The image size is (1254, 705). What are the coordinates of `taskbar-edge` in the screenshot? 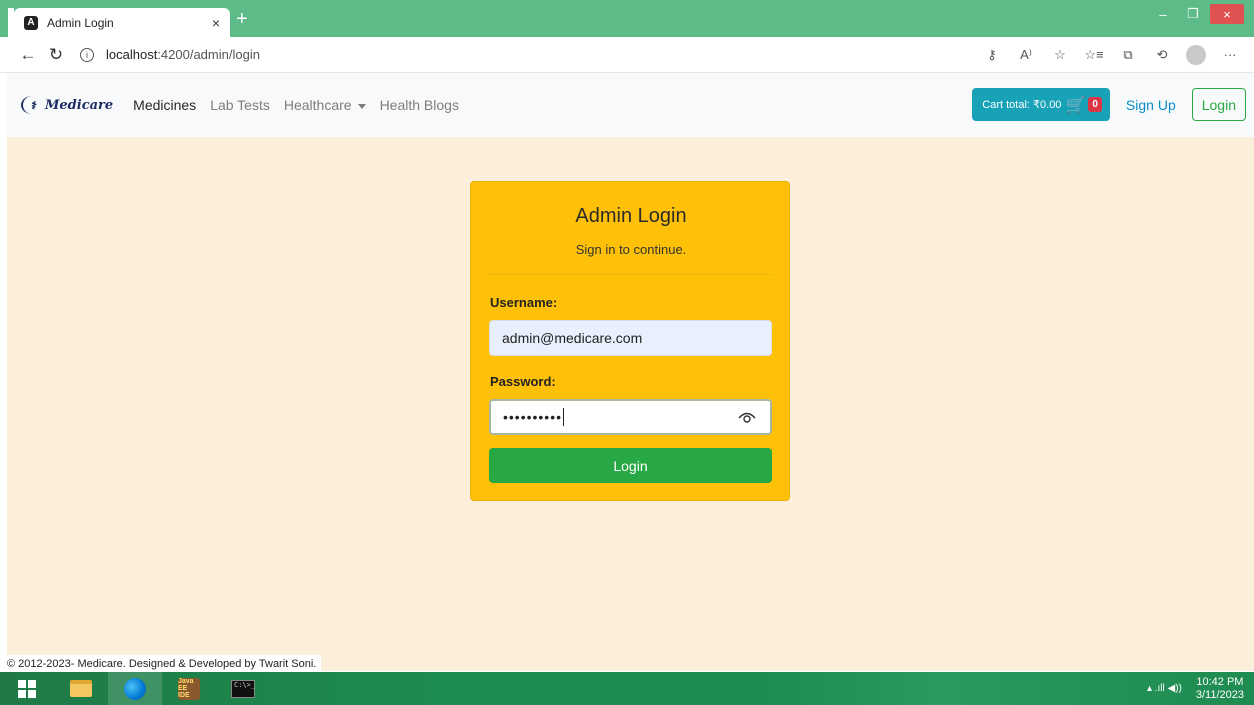 It's located at (135, 688).